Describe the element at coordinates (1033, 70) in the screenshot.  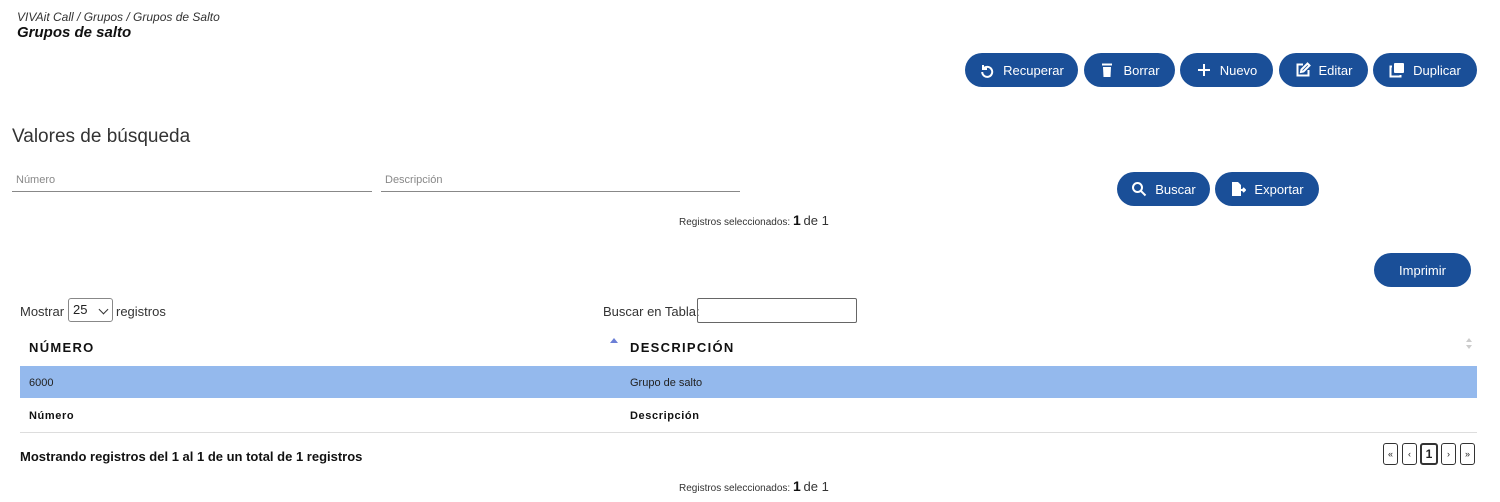
I see `recuperar-label: Recuperar` at that location.